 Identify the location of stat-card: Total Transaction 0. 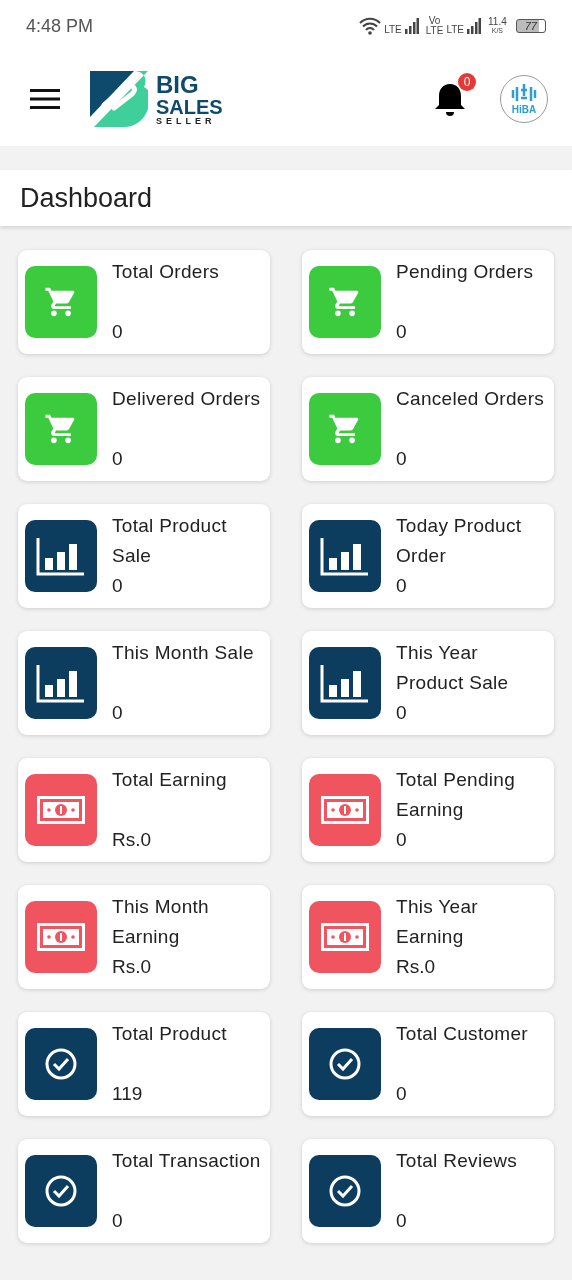
(144, 1191).